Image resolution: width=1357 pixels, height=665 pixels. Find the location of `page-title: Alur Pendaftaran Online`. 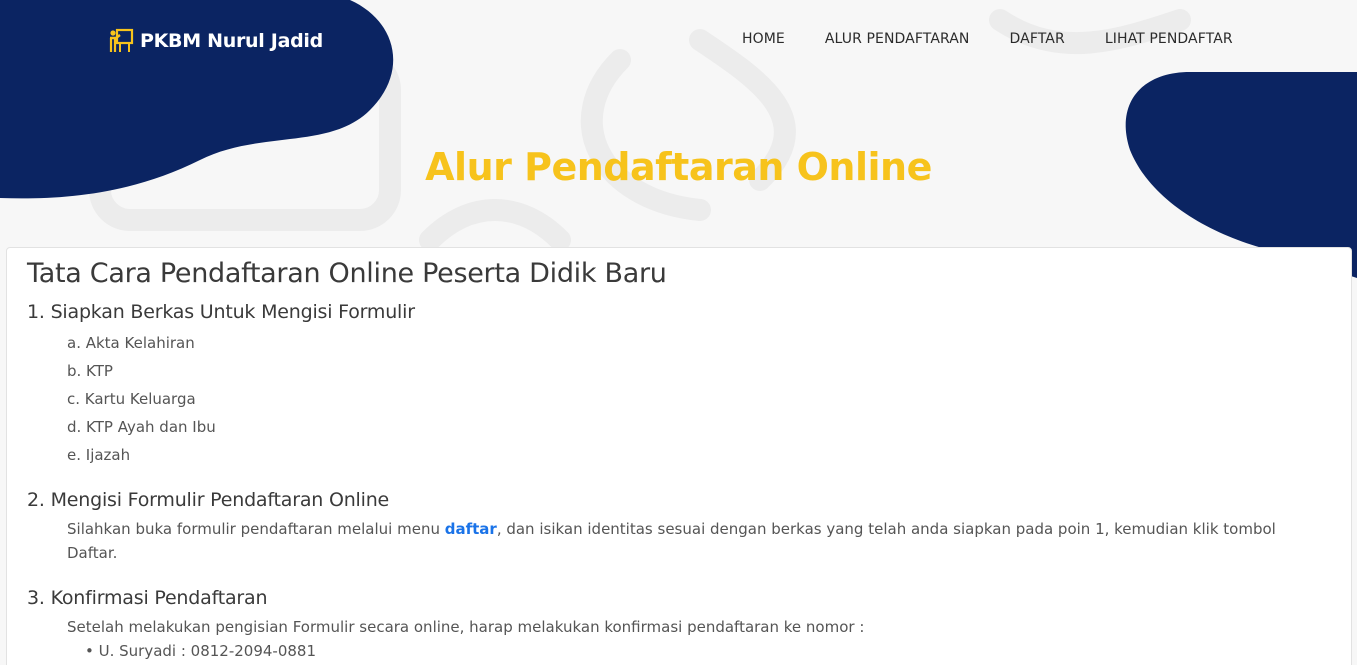

page-title: Alur Pendaftaran Online is located at coordinates (678, 167).